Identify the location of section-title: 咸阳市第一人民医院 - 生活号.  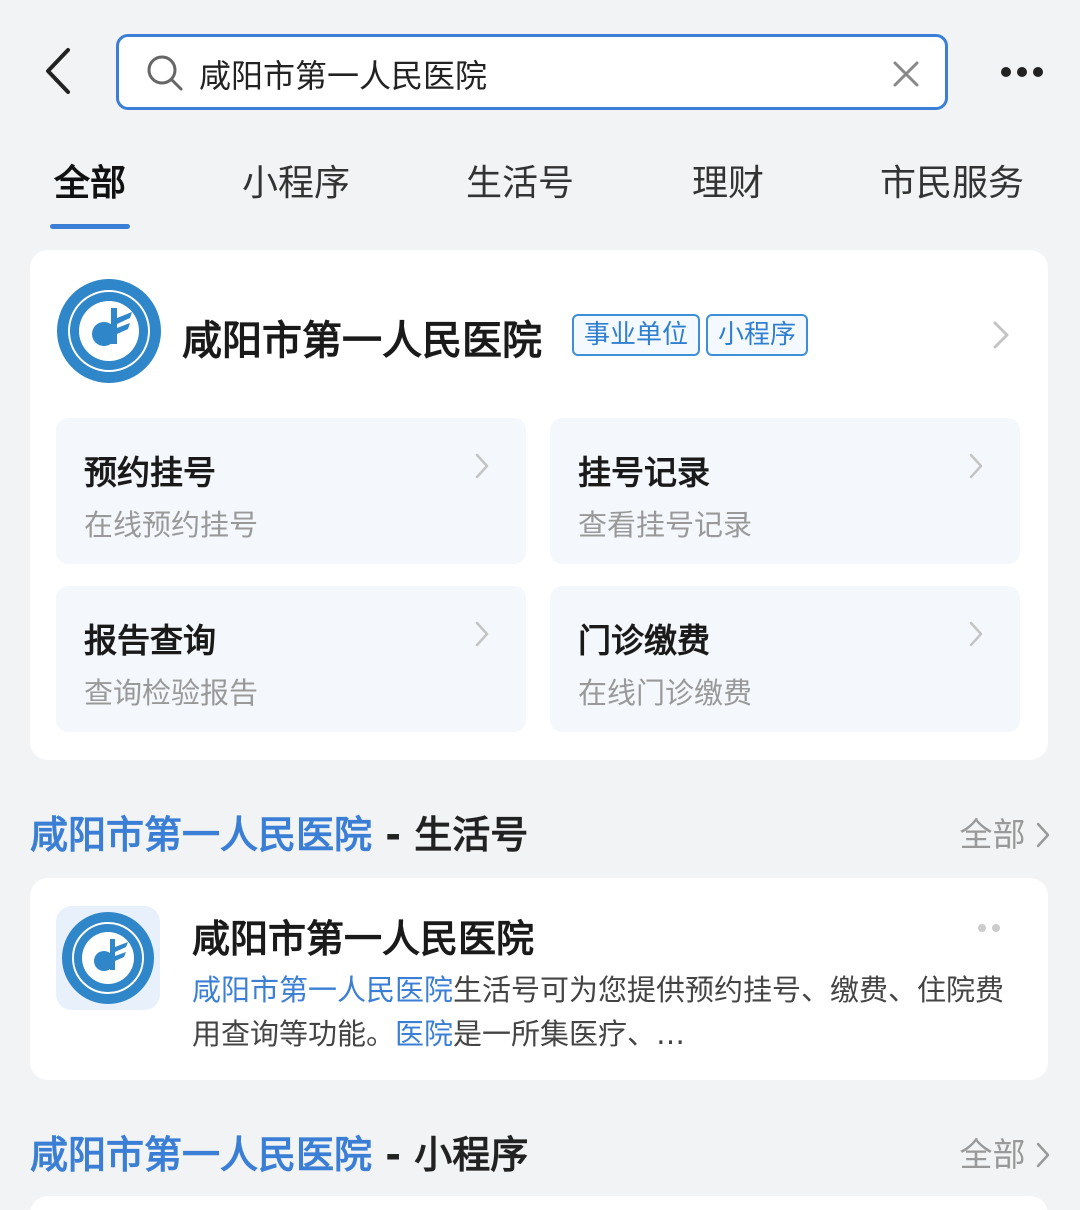
(279, 835).